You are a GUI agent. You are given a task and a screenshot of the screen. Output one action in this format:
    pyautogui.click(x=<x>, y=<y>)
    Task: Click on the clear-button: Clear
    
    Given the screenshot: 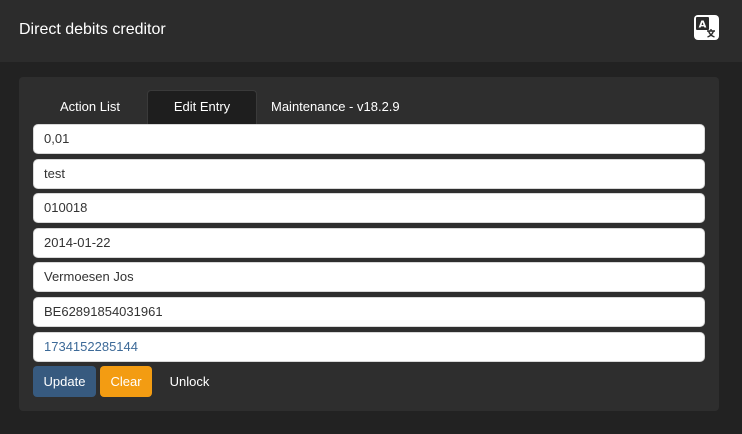 What is the action you would take?
    pyautogui.click(x=126, y=381)
    